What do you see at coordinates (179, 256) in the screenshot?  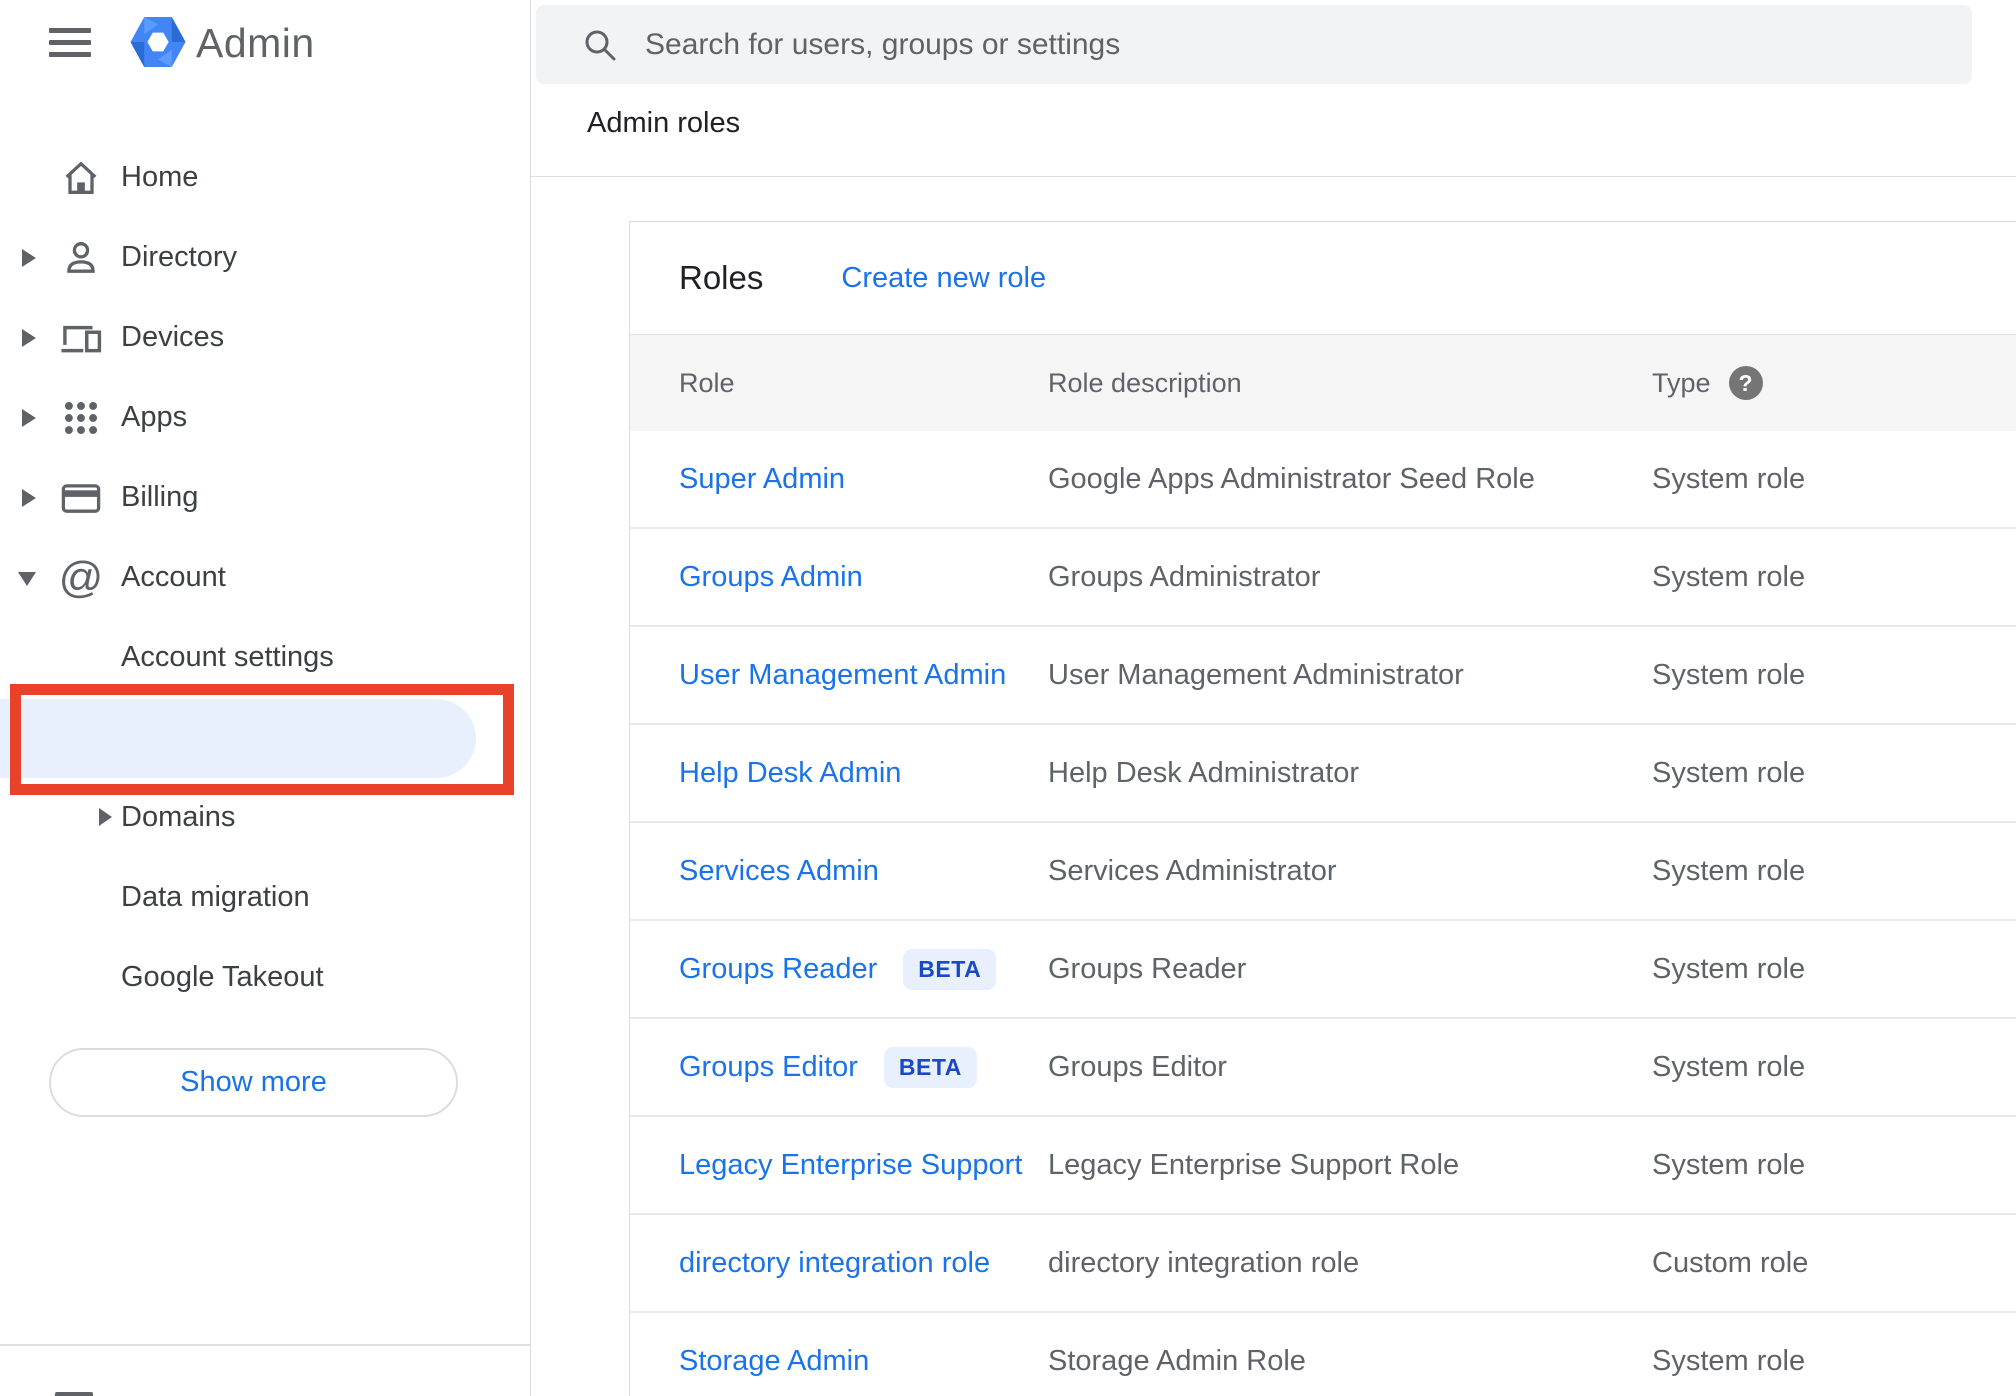 I see `sidebar-item-label: Directory` at bounding box center [179, 256].